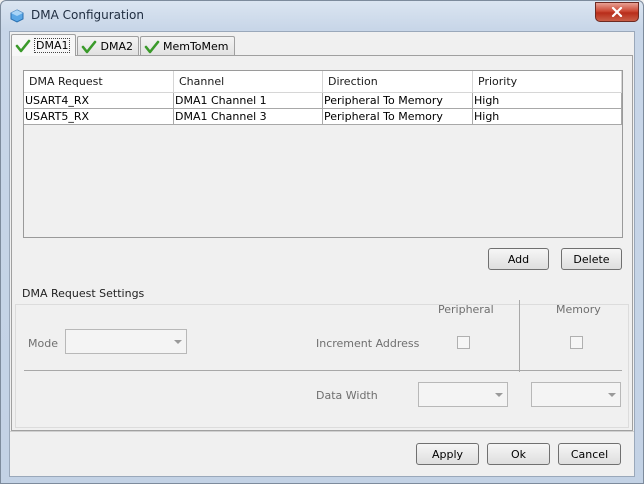  What do you see at coordinates (447, 454) in the screenshot?
I see `apply-button: Apply` at bounding box center [447, 454].